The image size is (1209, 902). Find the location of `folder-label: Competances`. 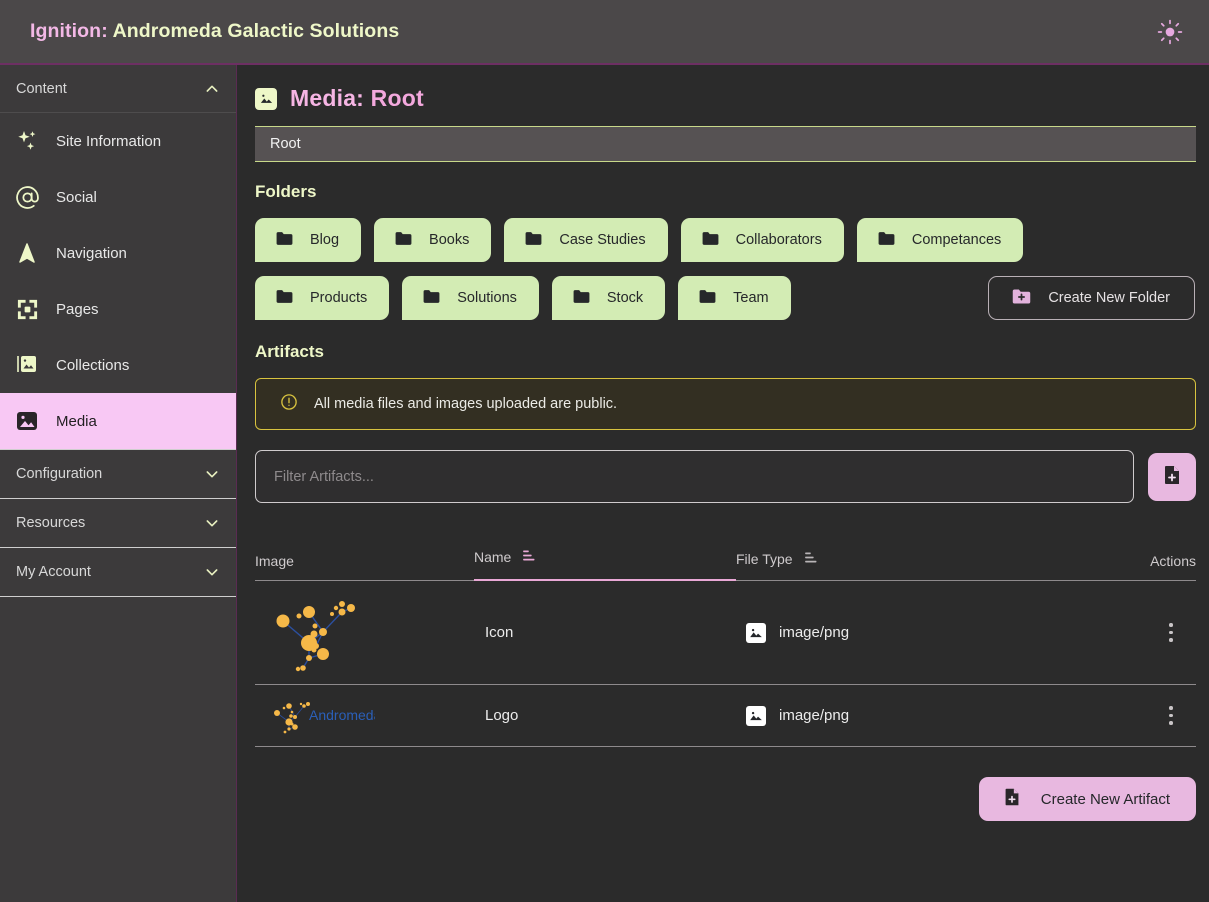

folder-label: Competances is located at coordinates (956, 240).